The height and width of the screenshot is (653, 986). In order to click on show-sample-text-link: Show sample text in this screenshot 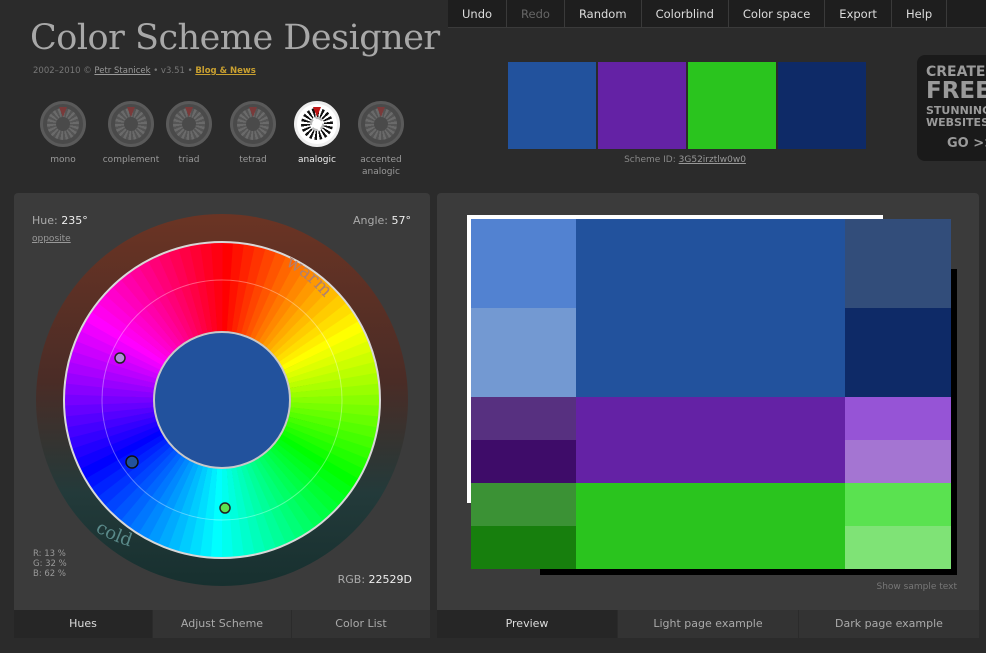, I will do `click(917, 587)`.